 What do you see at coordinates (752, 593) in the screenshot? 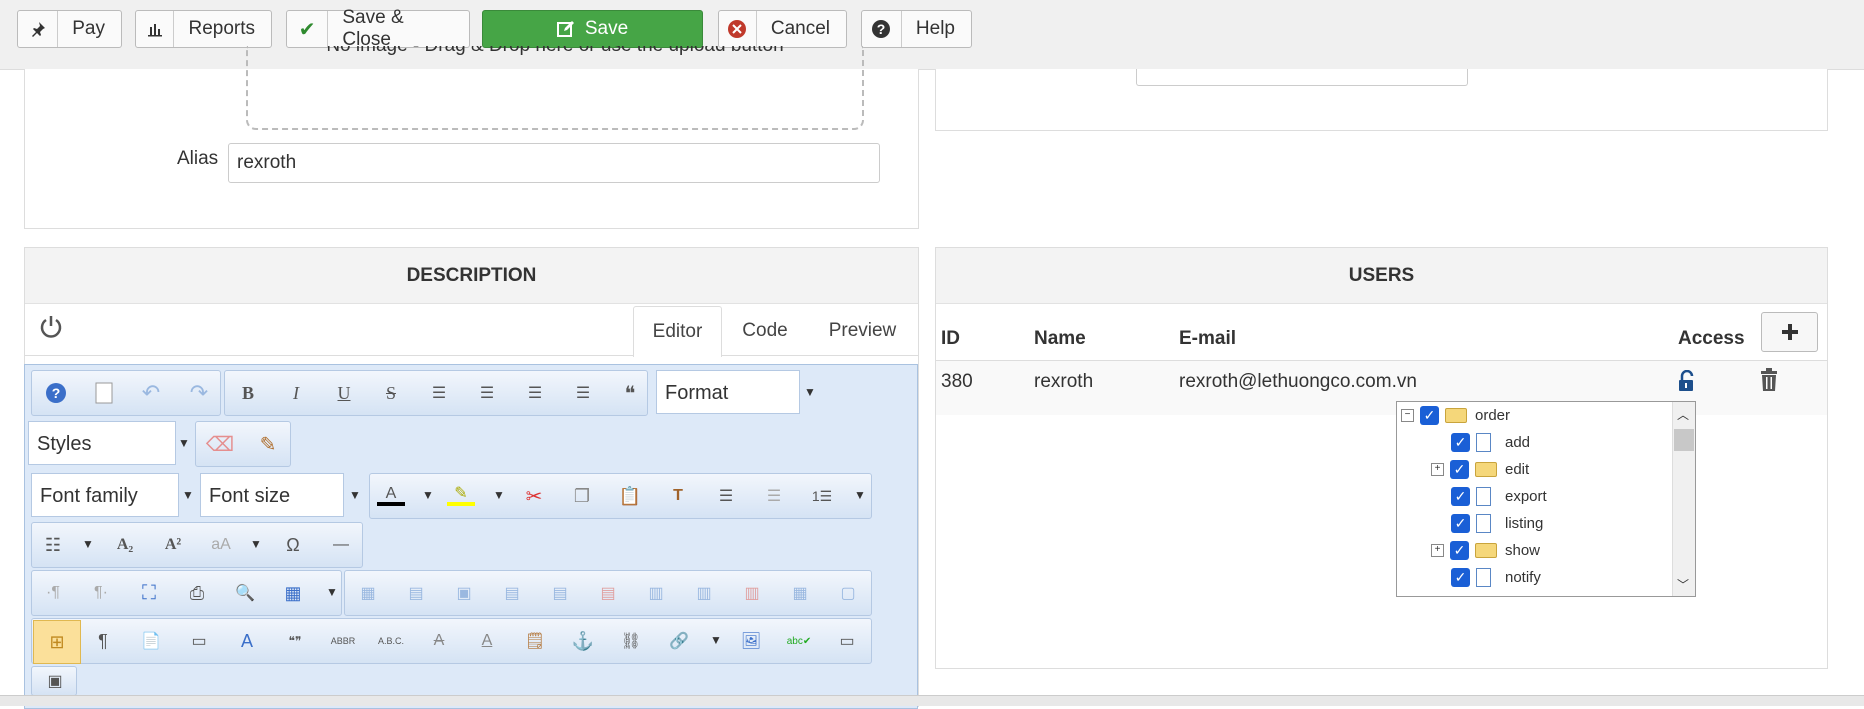
I see `delete-column-icon: ▥` at bounding box center [752, 593].